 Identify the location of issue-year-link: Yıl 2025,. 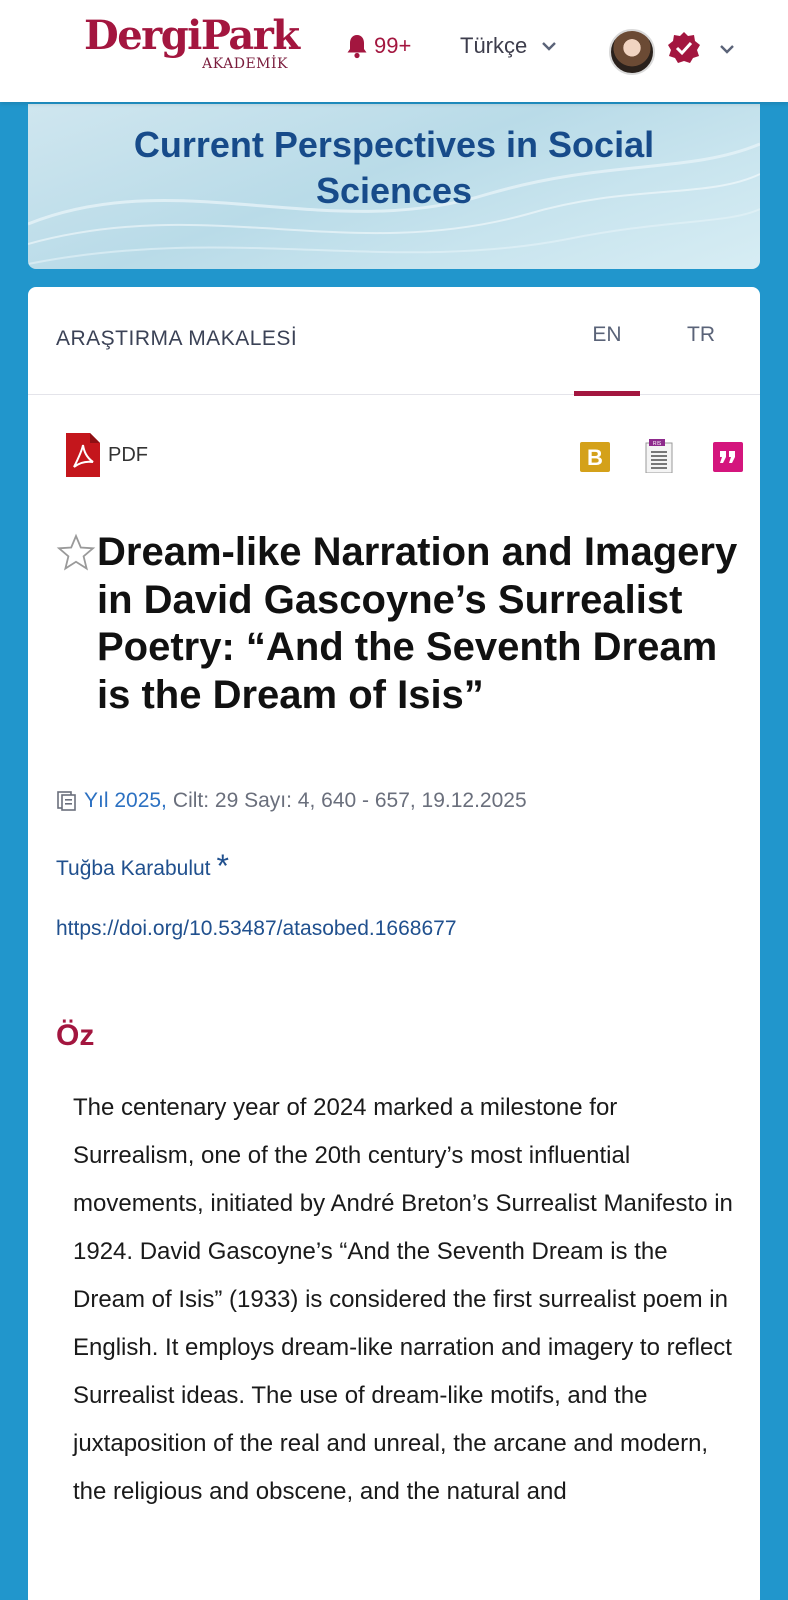
(125, 801).